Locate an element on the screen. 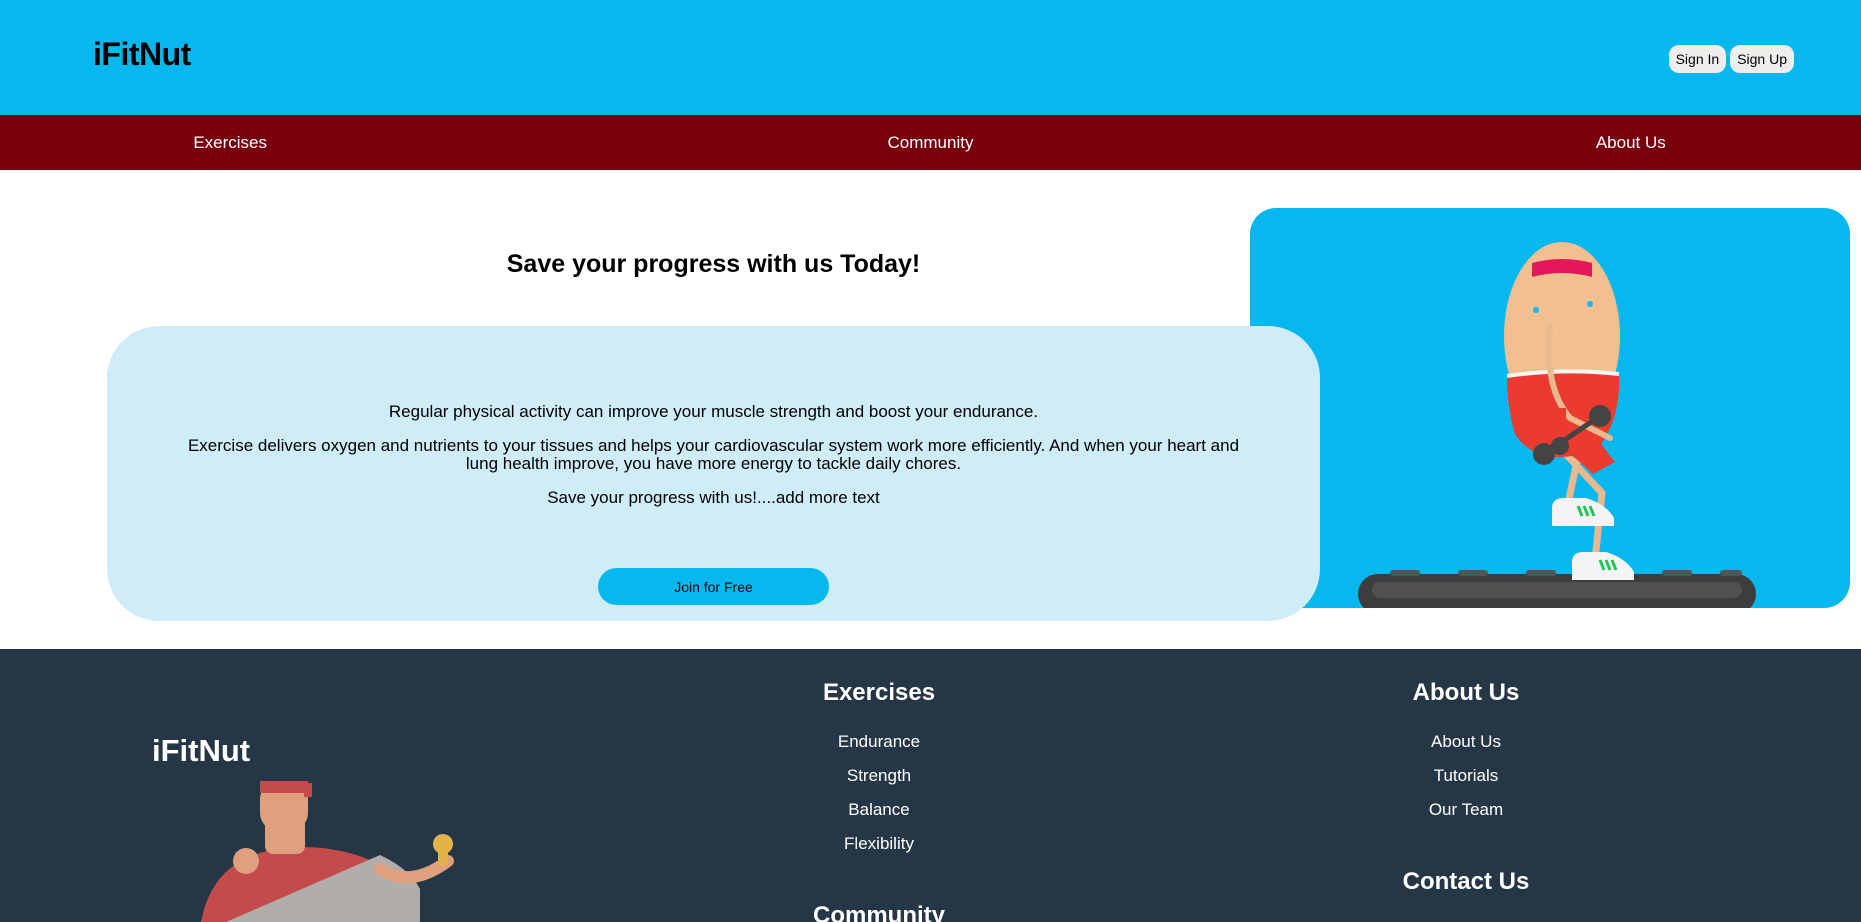 Image resolution: width=1861 pixels, height=922 pixels. site-logo: iFitNut is located at coordinates (142, 54).